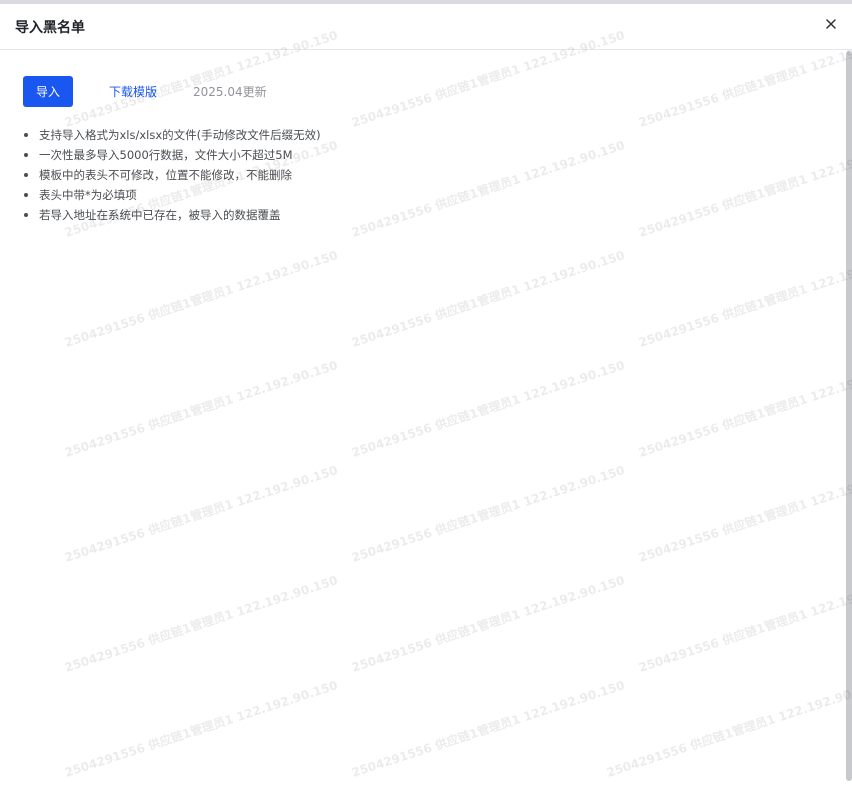 The width and height of the screenshot is (852, 787). Describe the element at coordinates (426, 27) in the screenshot. I see `dialog-header: 导入黑名单` at that location.